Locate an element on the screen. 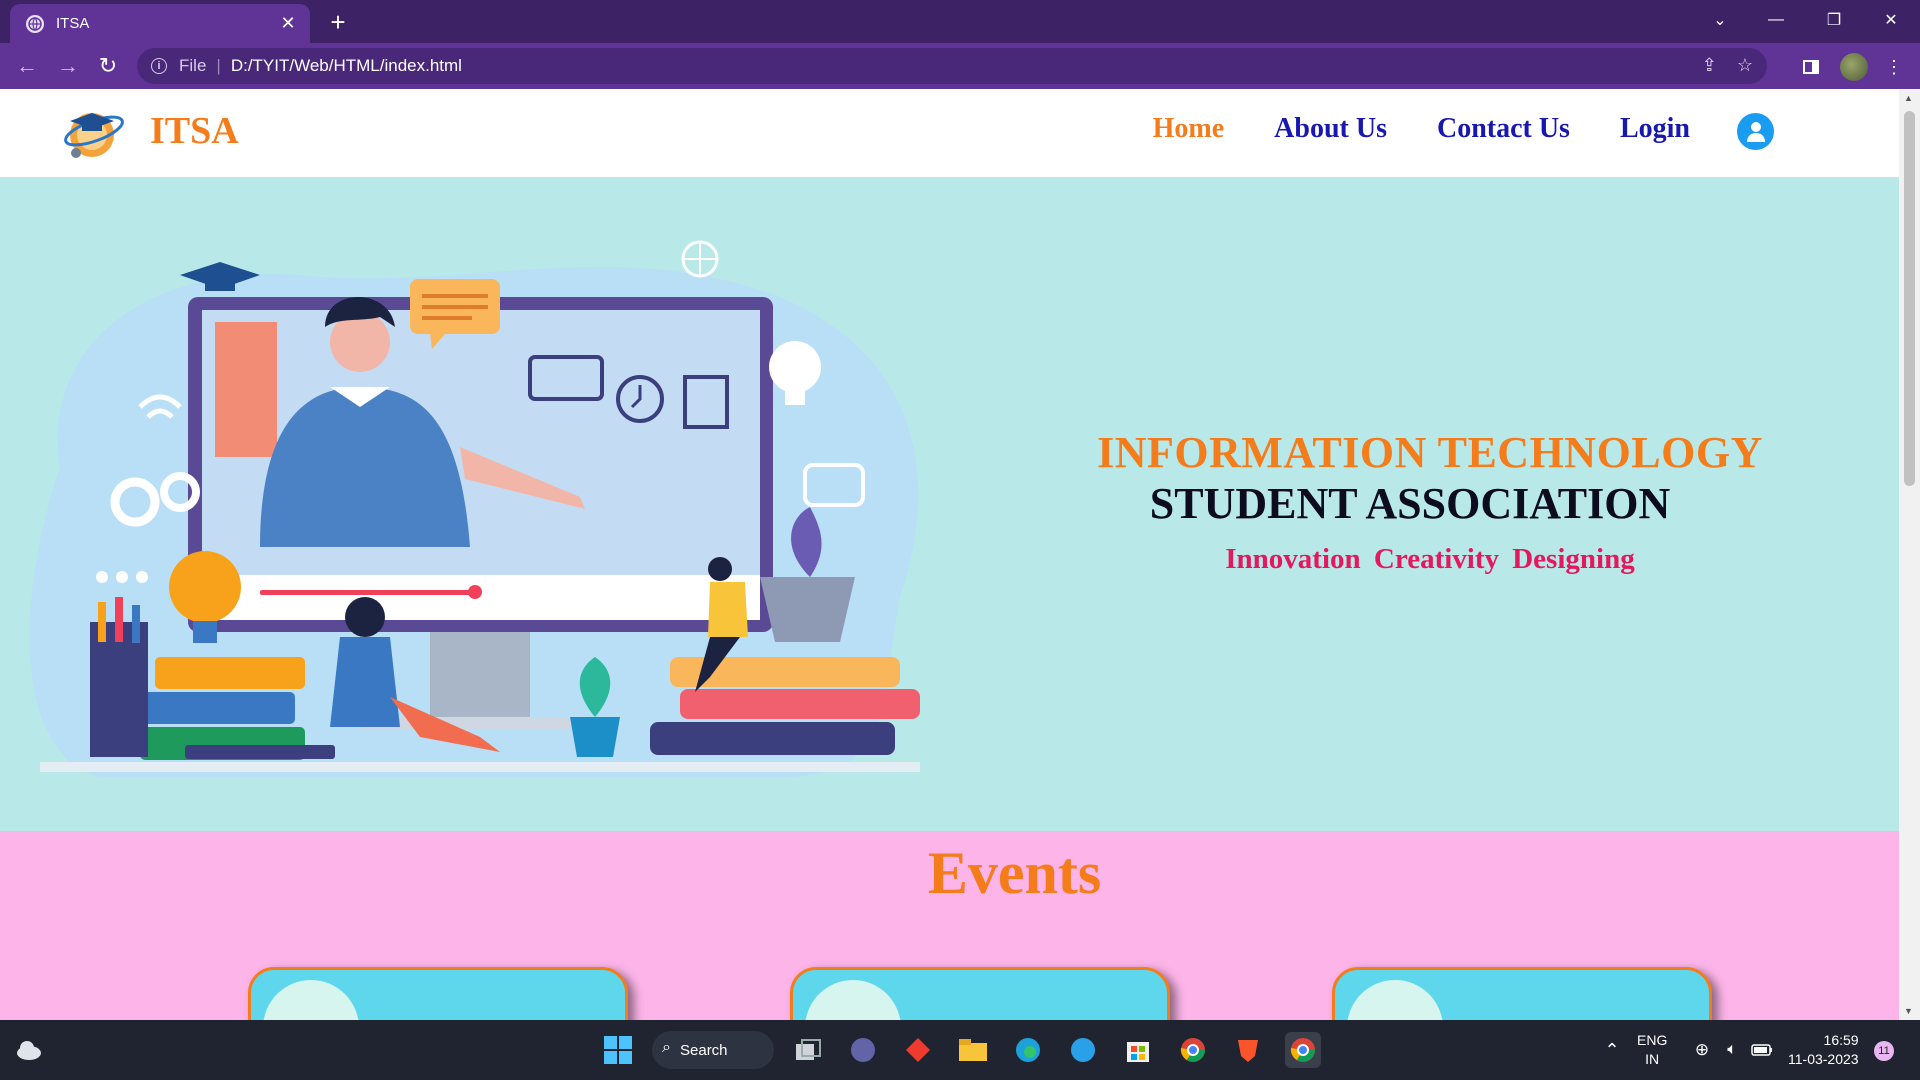 This screenshot has height=1080, width=1920. user-account-icon is located at coordinates (1755, 131).